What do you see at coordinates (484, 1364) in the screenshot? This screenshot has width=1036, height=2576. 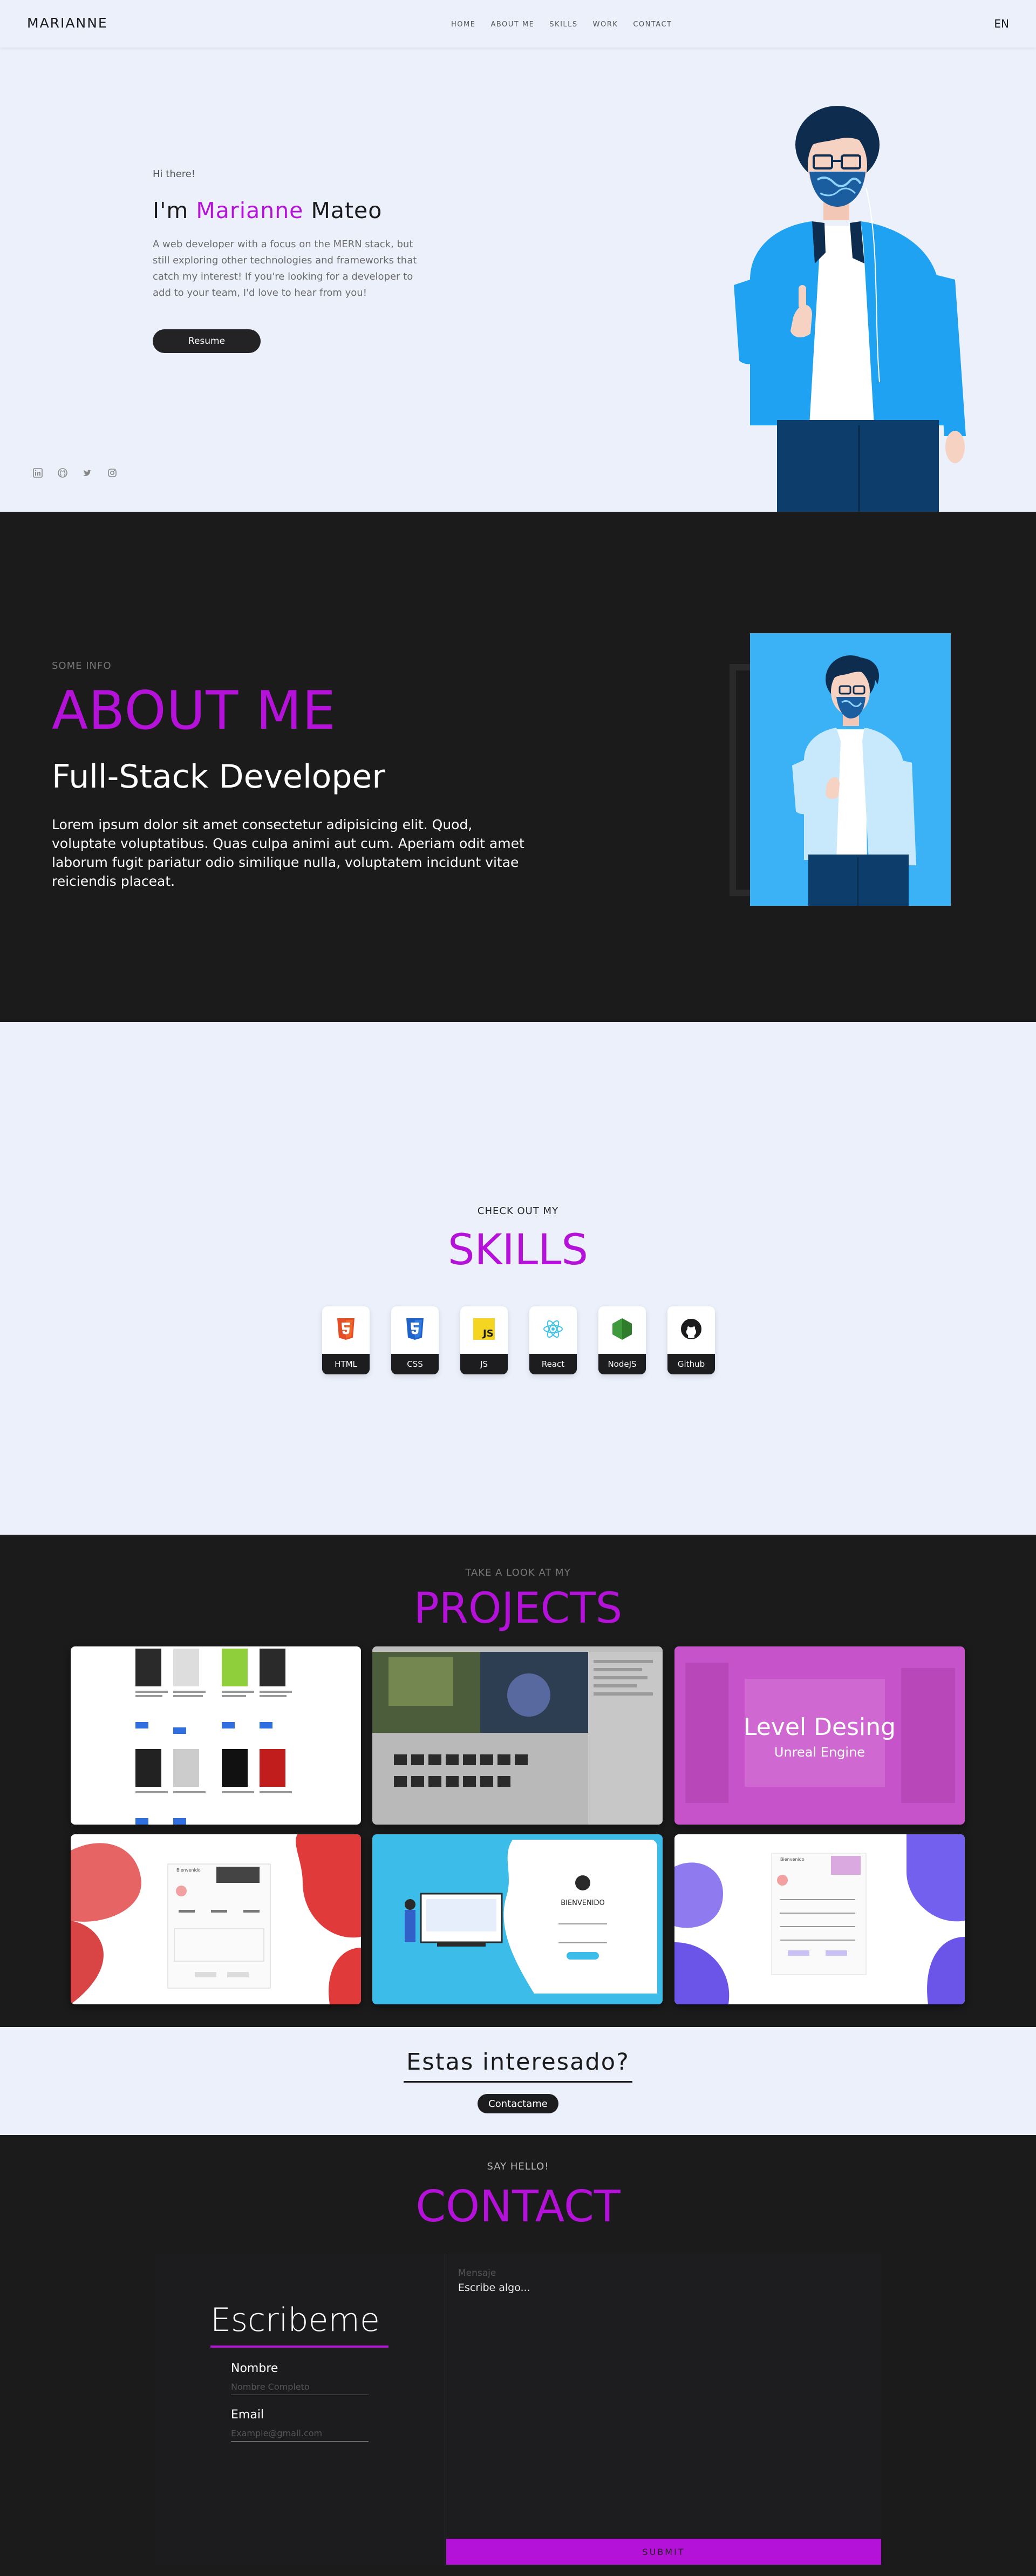 I see `skill-label: JS` at bounding box center [484, 1364].